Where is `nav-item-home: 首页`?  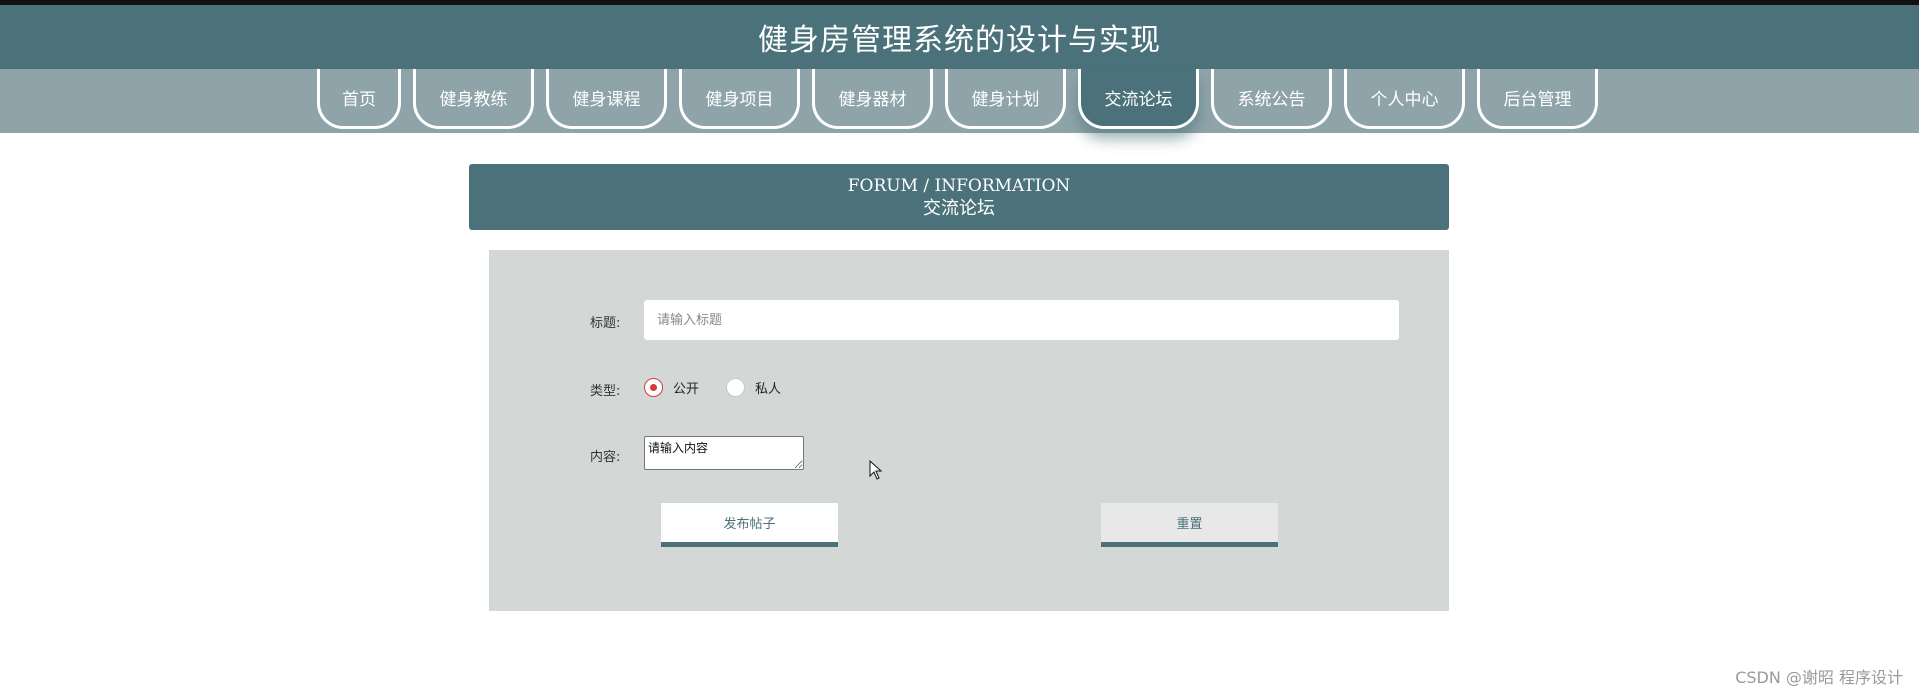 nav-item-home: 首页 is located at coordinates (359, 99).